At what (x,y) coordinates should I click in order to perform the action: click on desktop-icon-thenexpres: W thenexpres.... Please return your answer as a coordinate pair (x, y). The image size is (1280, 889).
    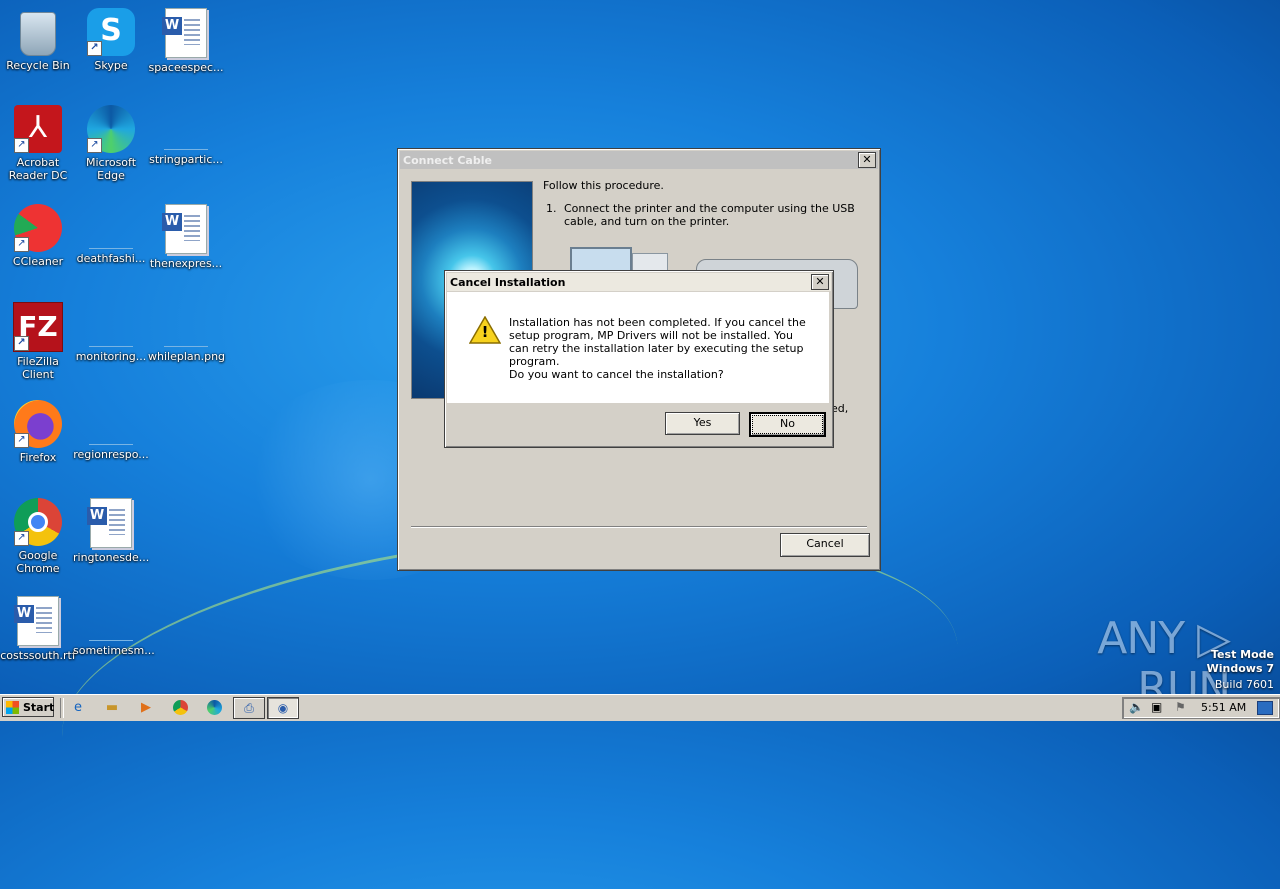
    Looking at the image, I should click on (186, 237).